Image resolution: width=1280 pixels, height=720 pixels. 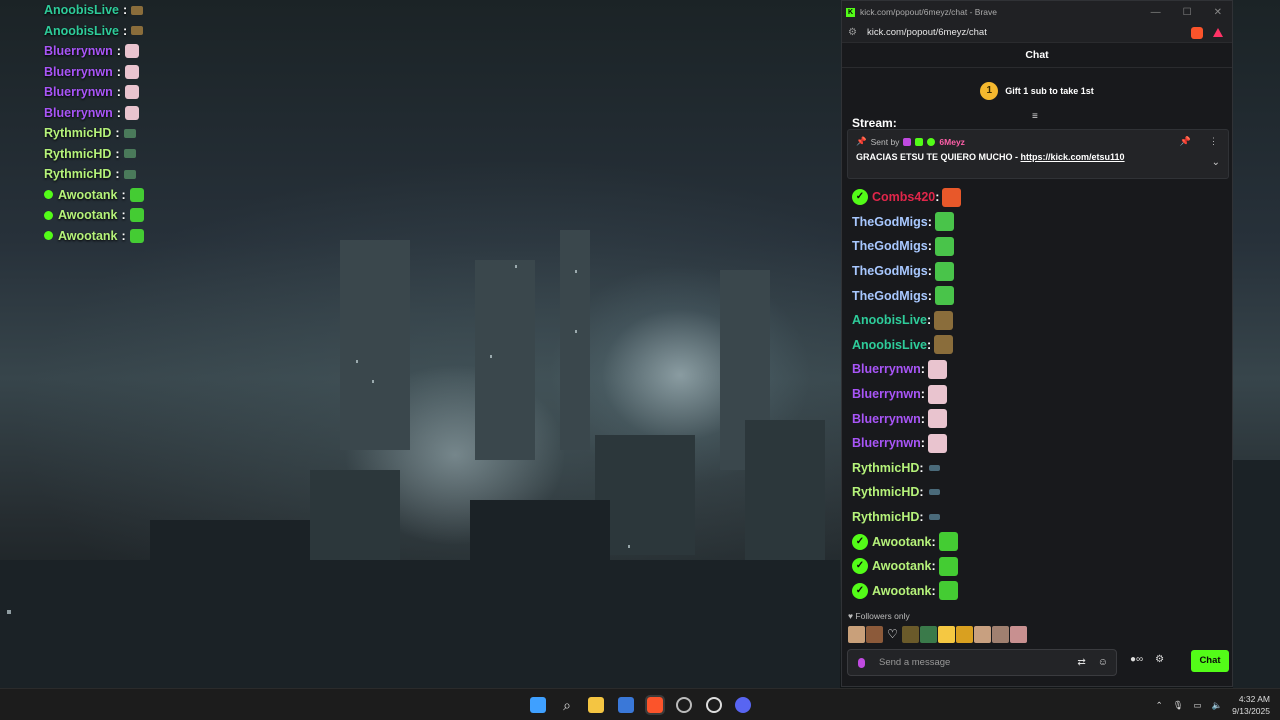 What do you see at coordinates (1136, 659) in the screenshot?
I see `kicks-icon: ●∞` at bounding box center [1136, 659].